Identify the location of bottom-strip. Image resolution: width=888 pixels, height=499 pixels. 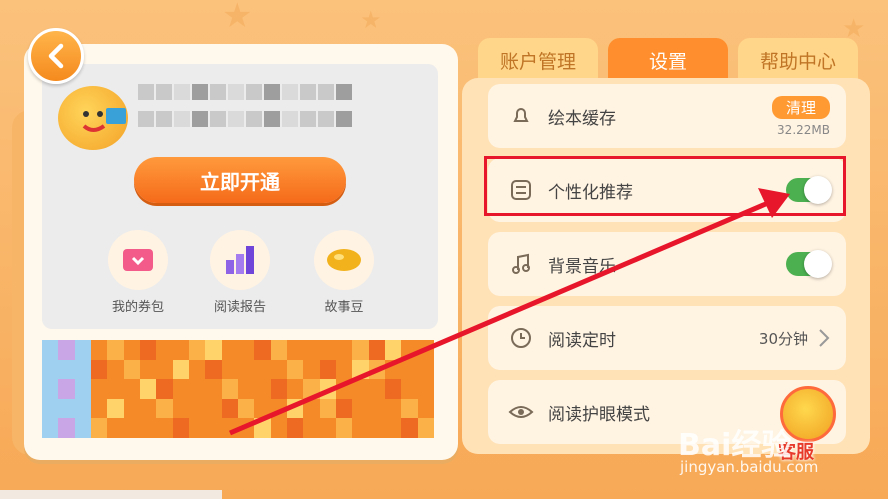
(111, 494).